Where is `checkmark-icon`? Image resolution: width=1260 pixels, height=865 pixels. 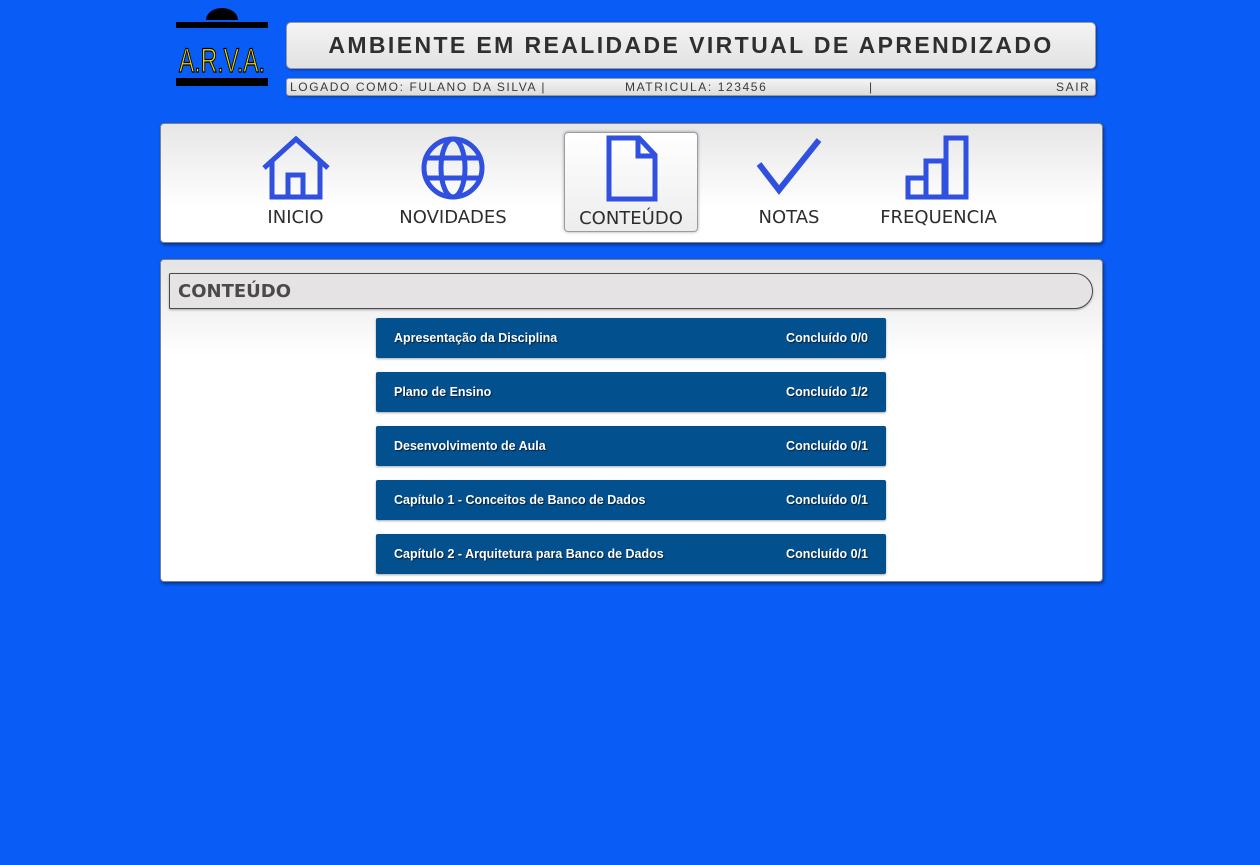
checkmark-icon is located at coordinates (789, 166).